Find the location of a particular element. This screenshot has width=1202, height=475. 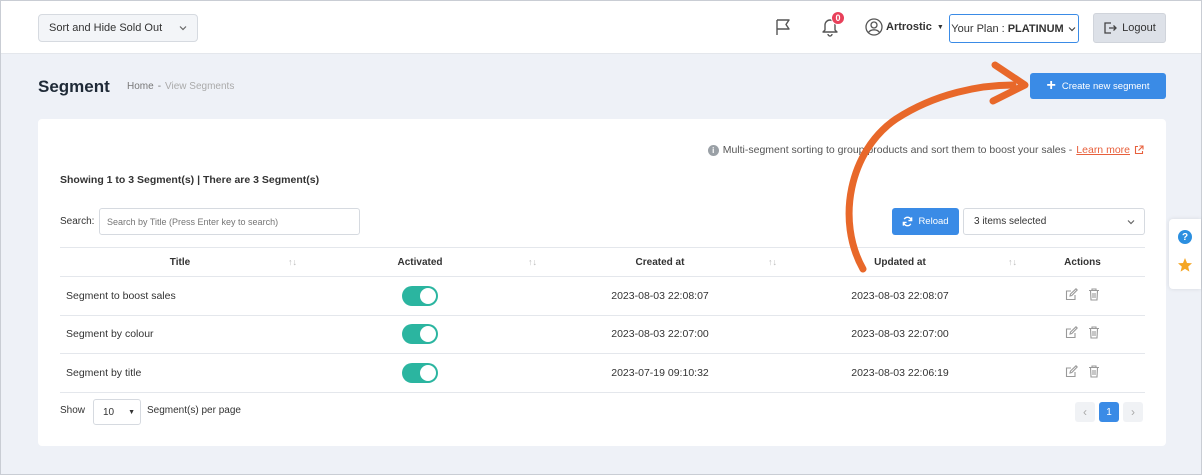

columns-select-value: 3 items selected is located at coordinates (1010, 221).